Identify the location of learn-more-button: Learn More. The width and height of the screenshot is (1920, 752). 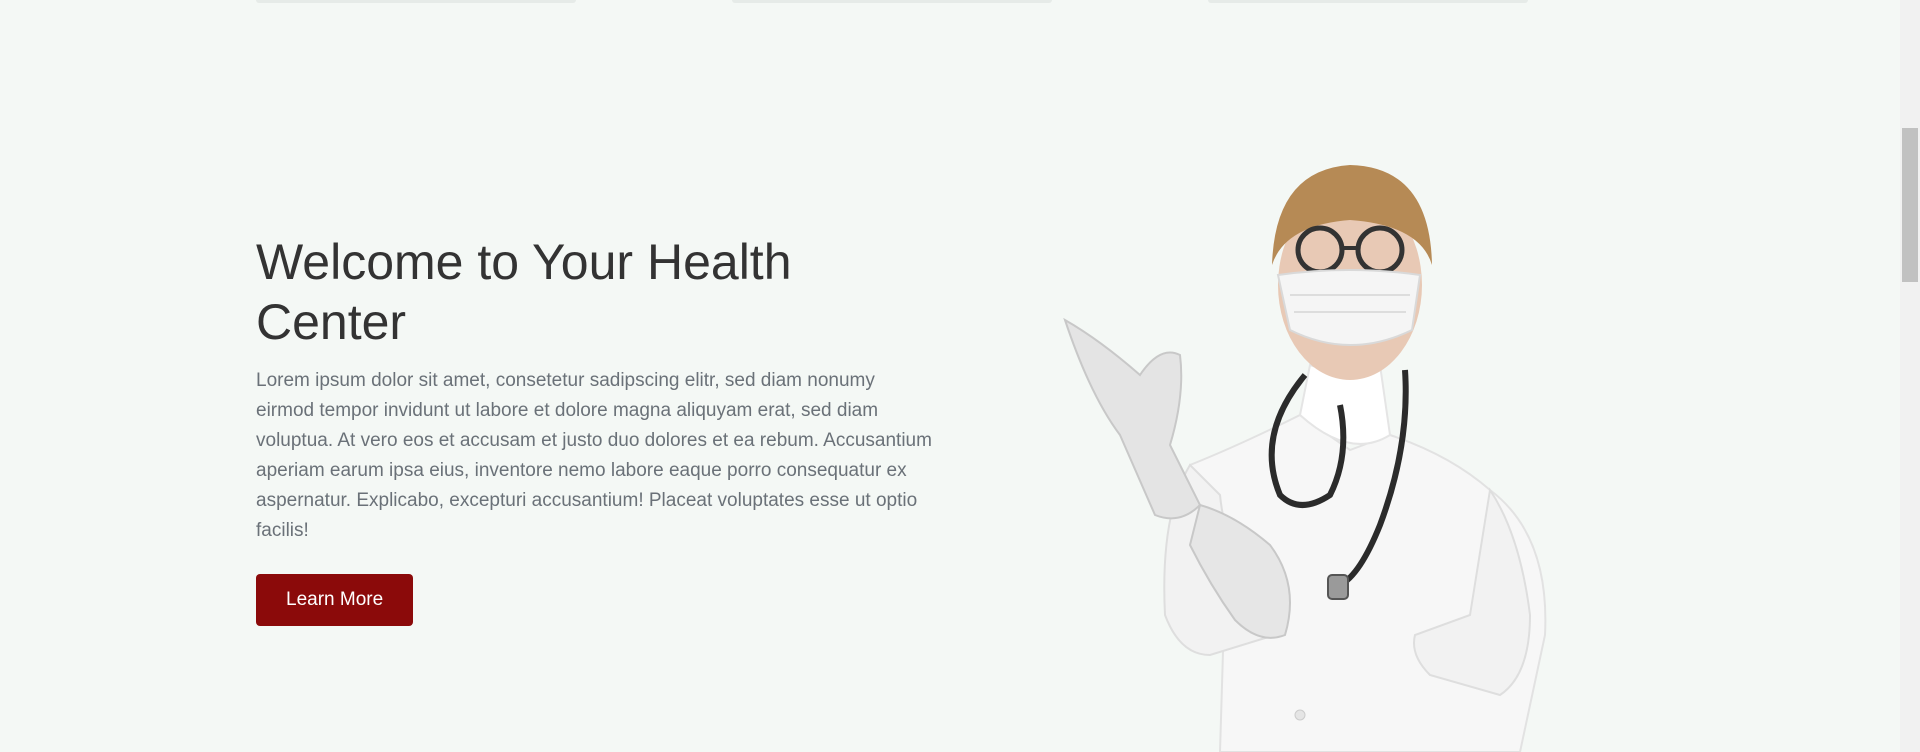
(335, 600).